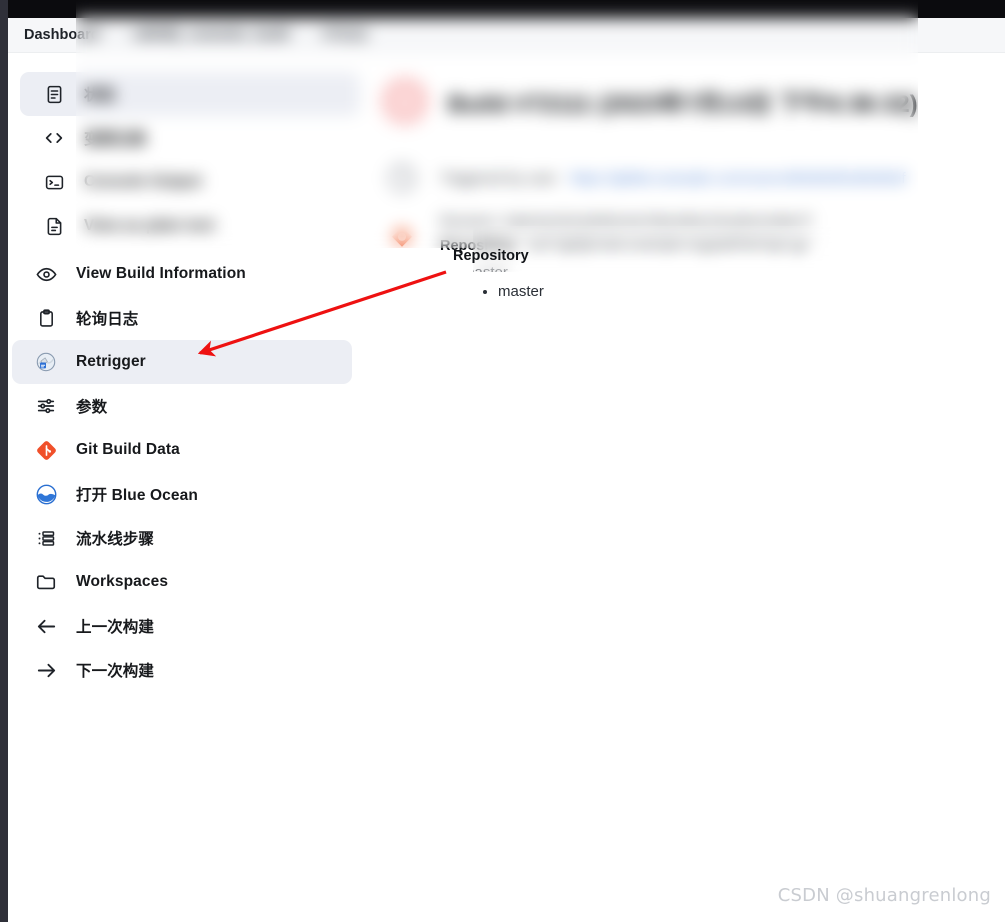 This screenshot has height=922, width=1005. Describe the element at coordinates (46, 670) in the screenshot. I see `arrow-right-icon` at that location.